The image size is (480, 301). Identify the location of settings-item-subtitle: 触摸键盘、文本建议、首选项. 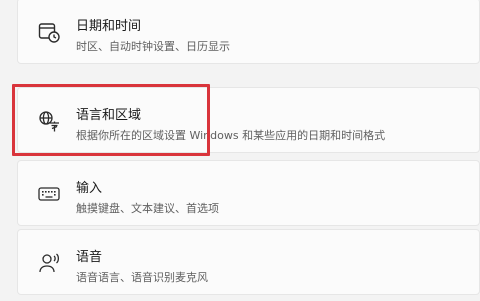
(147, 208).